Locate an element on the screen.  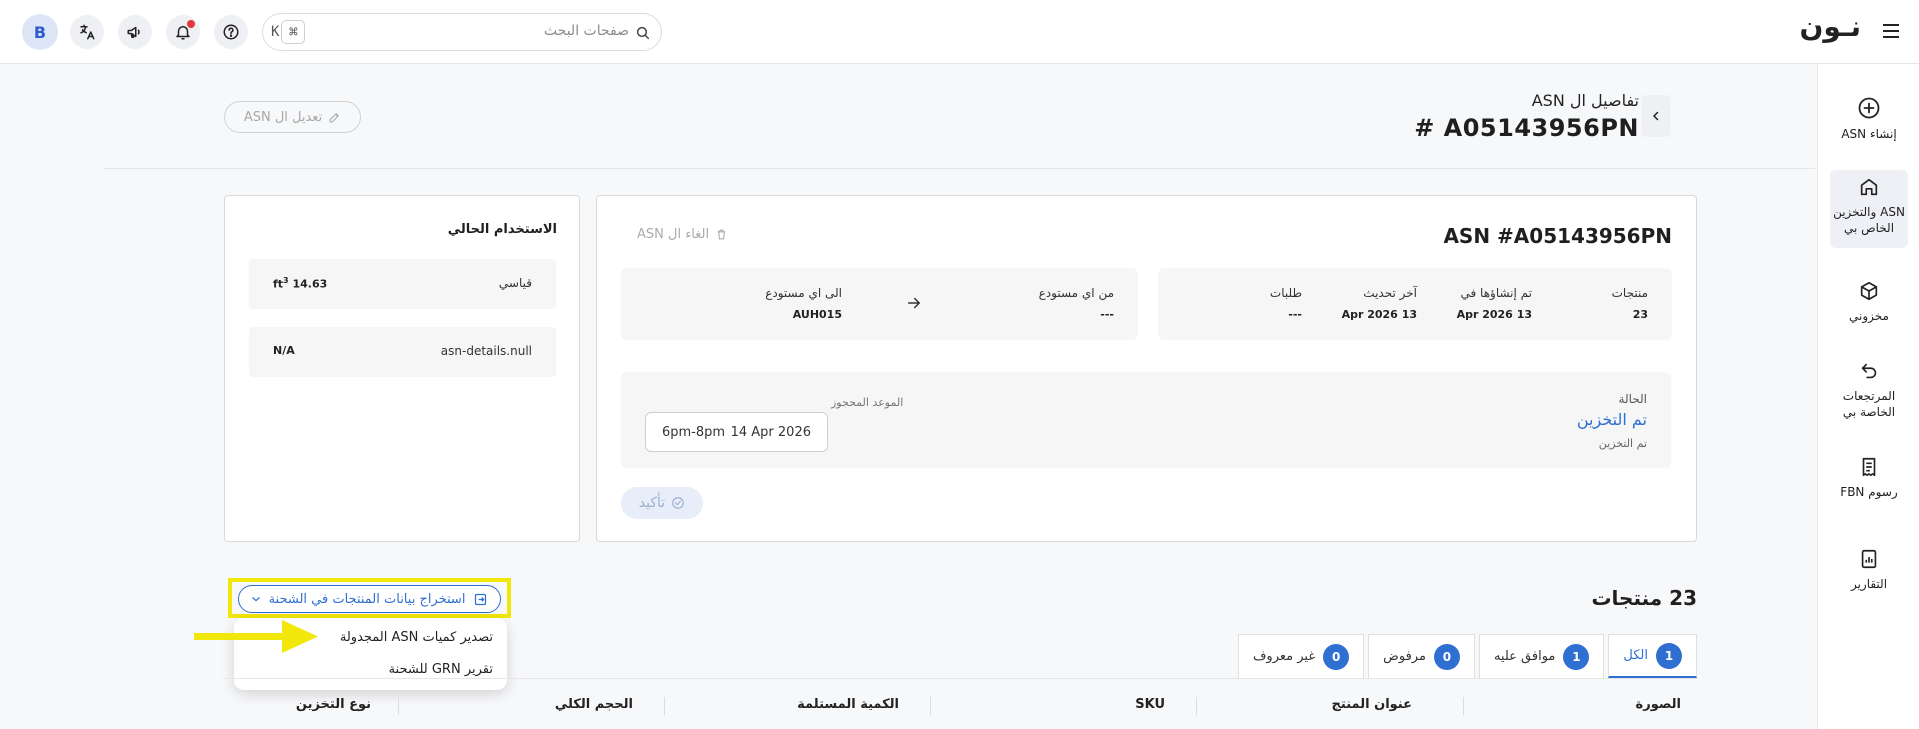
export-products-button: استخراج بيانات المنتجات في الشحنة is located at coordinates (369, 599).